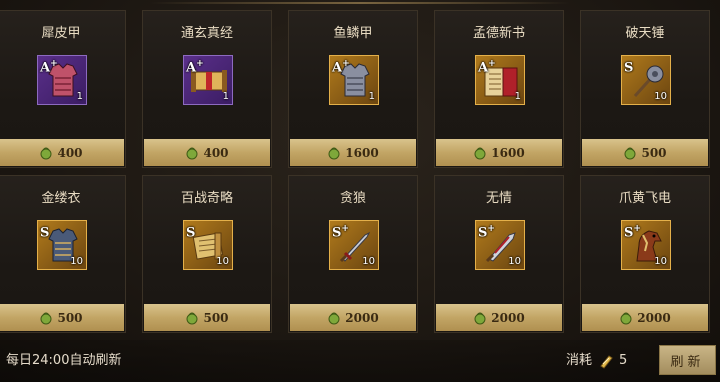 The height and width of the screenshot is (382, 720). What do you see at coordinates (360, 3) in the screenshot?
I see `top-divider` at bounding box center [360, 3].